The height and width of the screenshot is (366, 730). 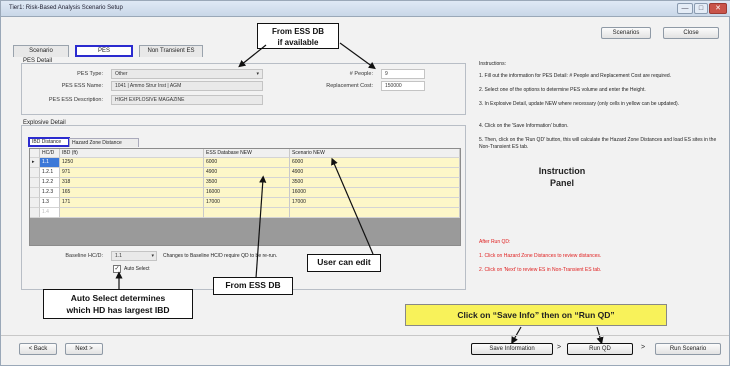 I want to click on arrow-to-save-information, so click(x=516, y=335).